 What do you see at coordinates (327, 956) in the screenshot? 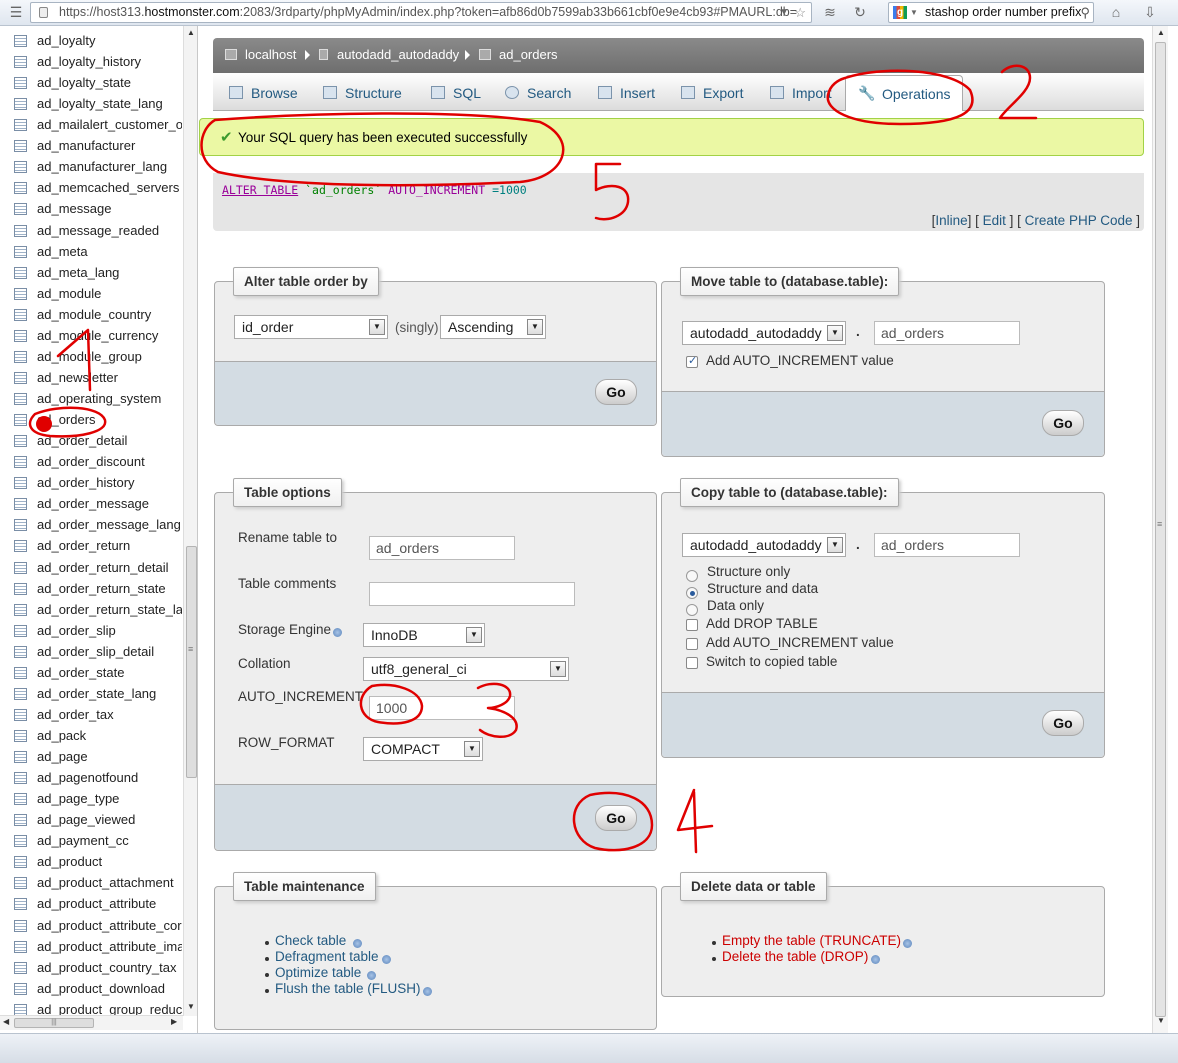
I see `defragment-table-link: Defragment table` at bounding box center [327, 956].